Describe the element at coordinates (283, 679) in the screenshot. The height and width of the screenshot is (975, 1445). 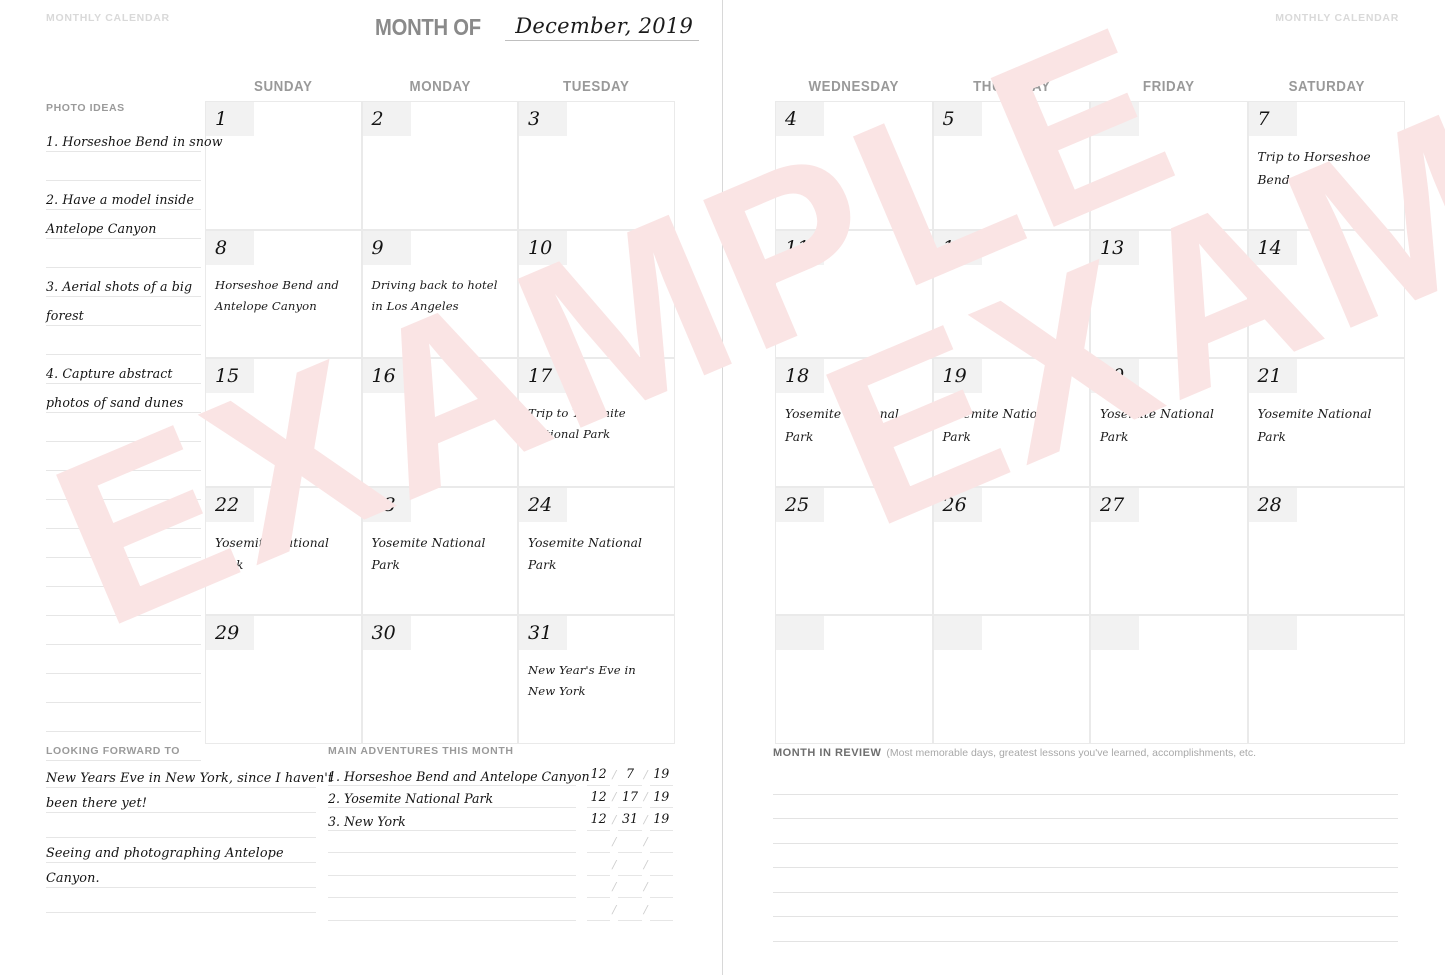
I see `calendar-cell: 29` at that location.